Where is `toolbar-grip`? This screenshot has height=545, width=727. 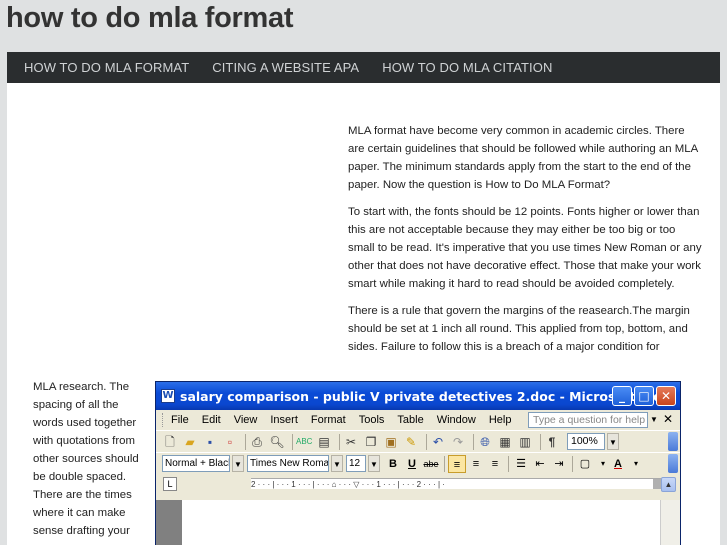 toolbar-grip is located at coordinates (163, 420).